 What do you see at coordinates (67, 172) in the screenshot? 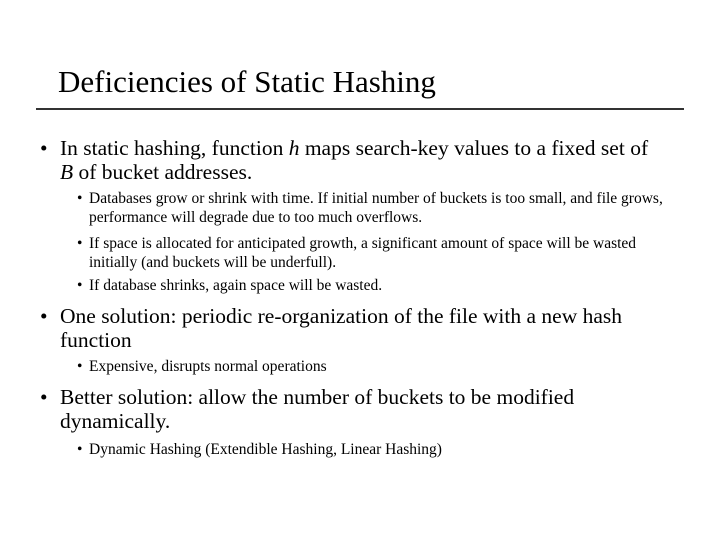
I see `var-b: B` at bounding box center [67, 172].